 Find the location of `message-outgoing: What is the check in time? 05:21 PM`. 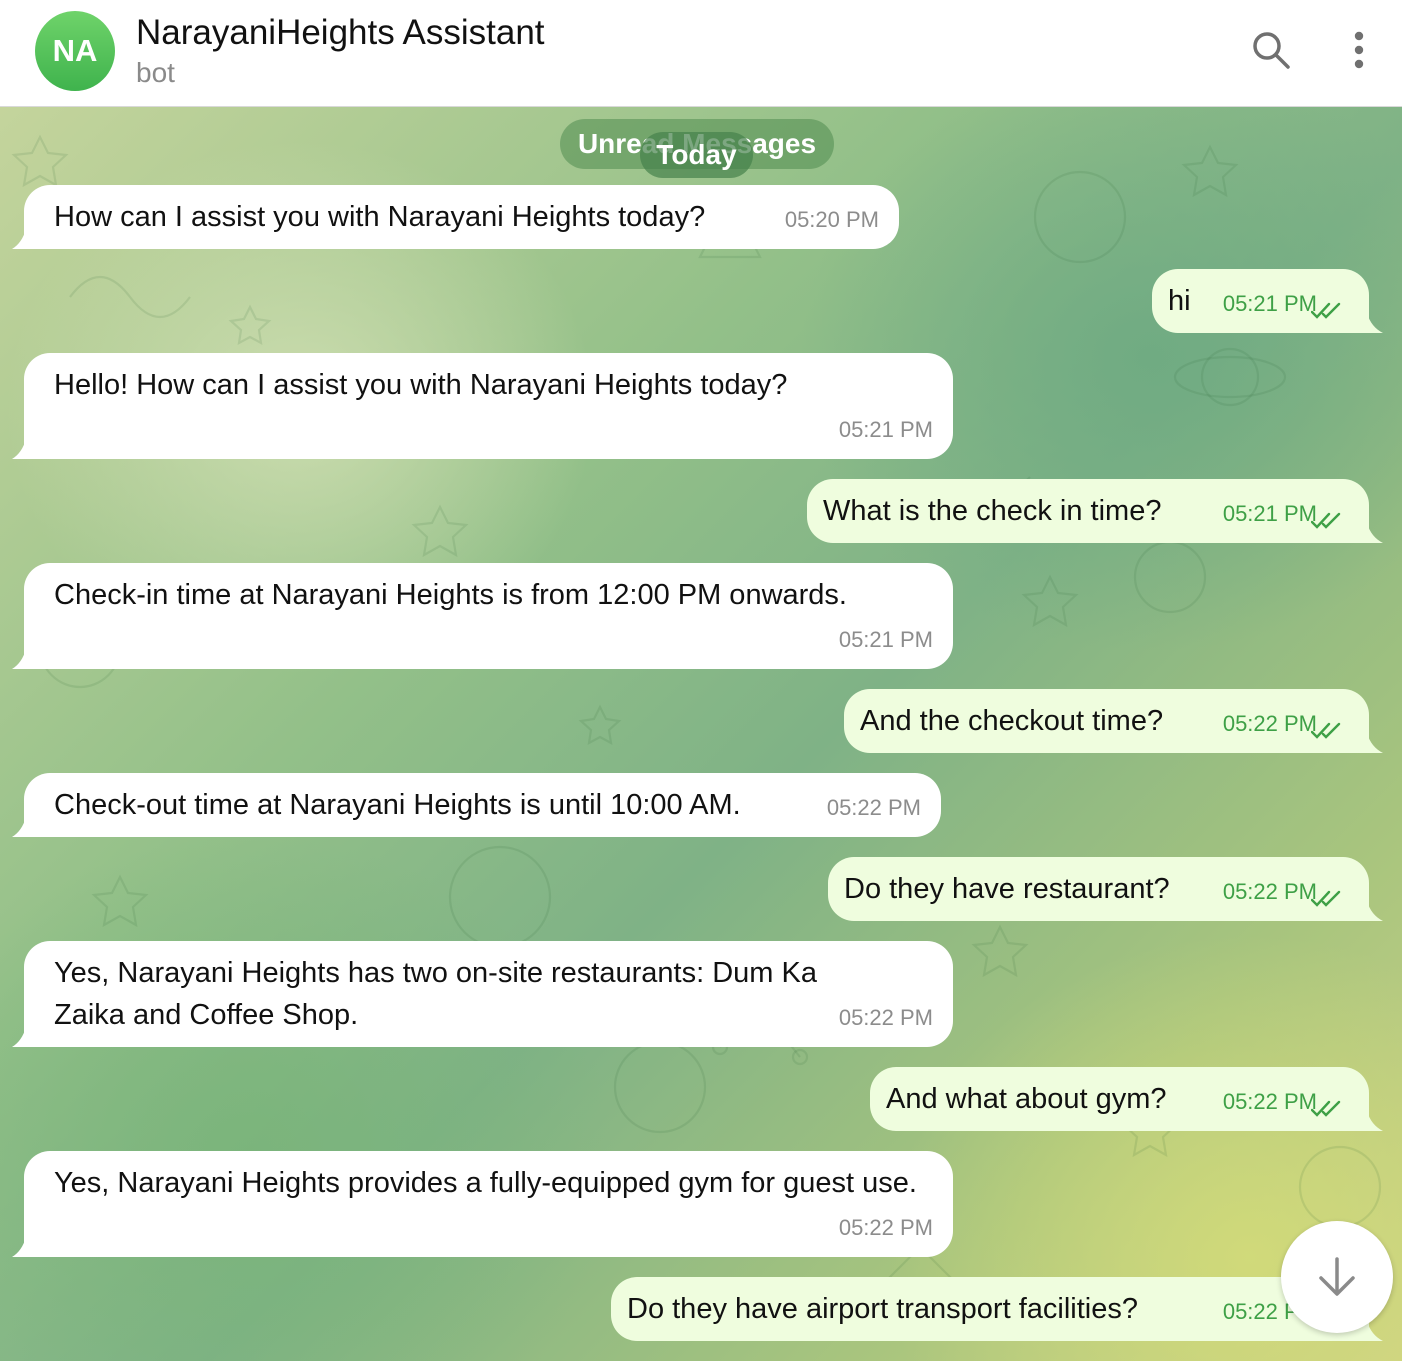

message-outgoing: What is the check in time? 05:21 PM is located at coordinates (1095, 511).